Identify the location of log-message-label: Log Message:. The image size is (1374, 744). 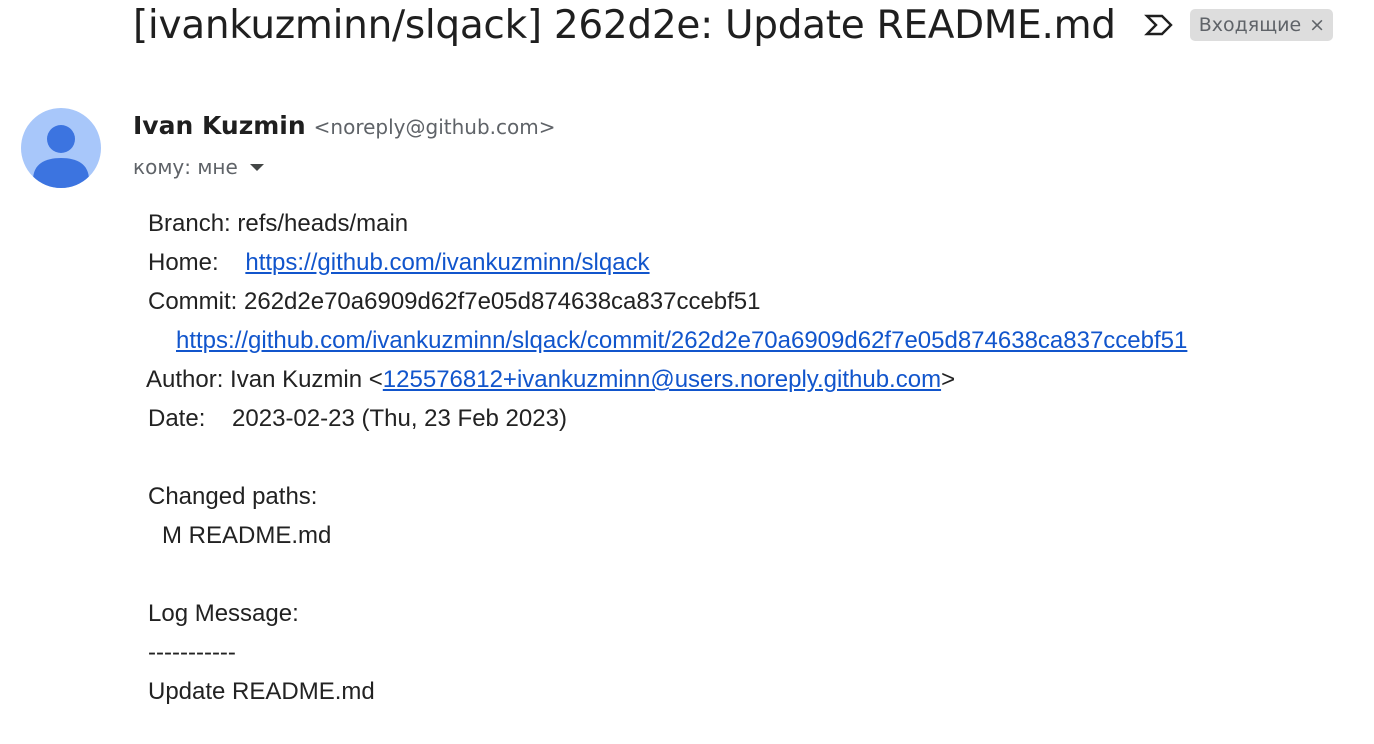
(223, 613).